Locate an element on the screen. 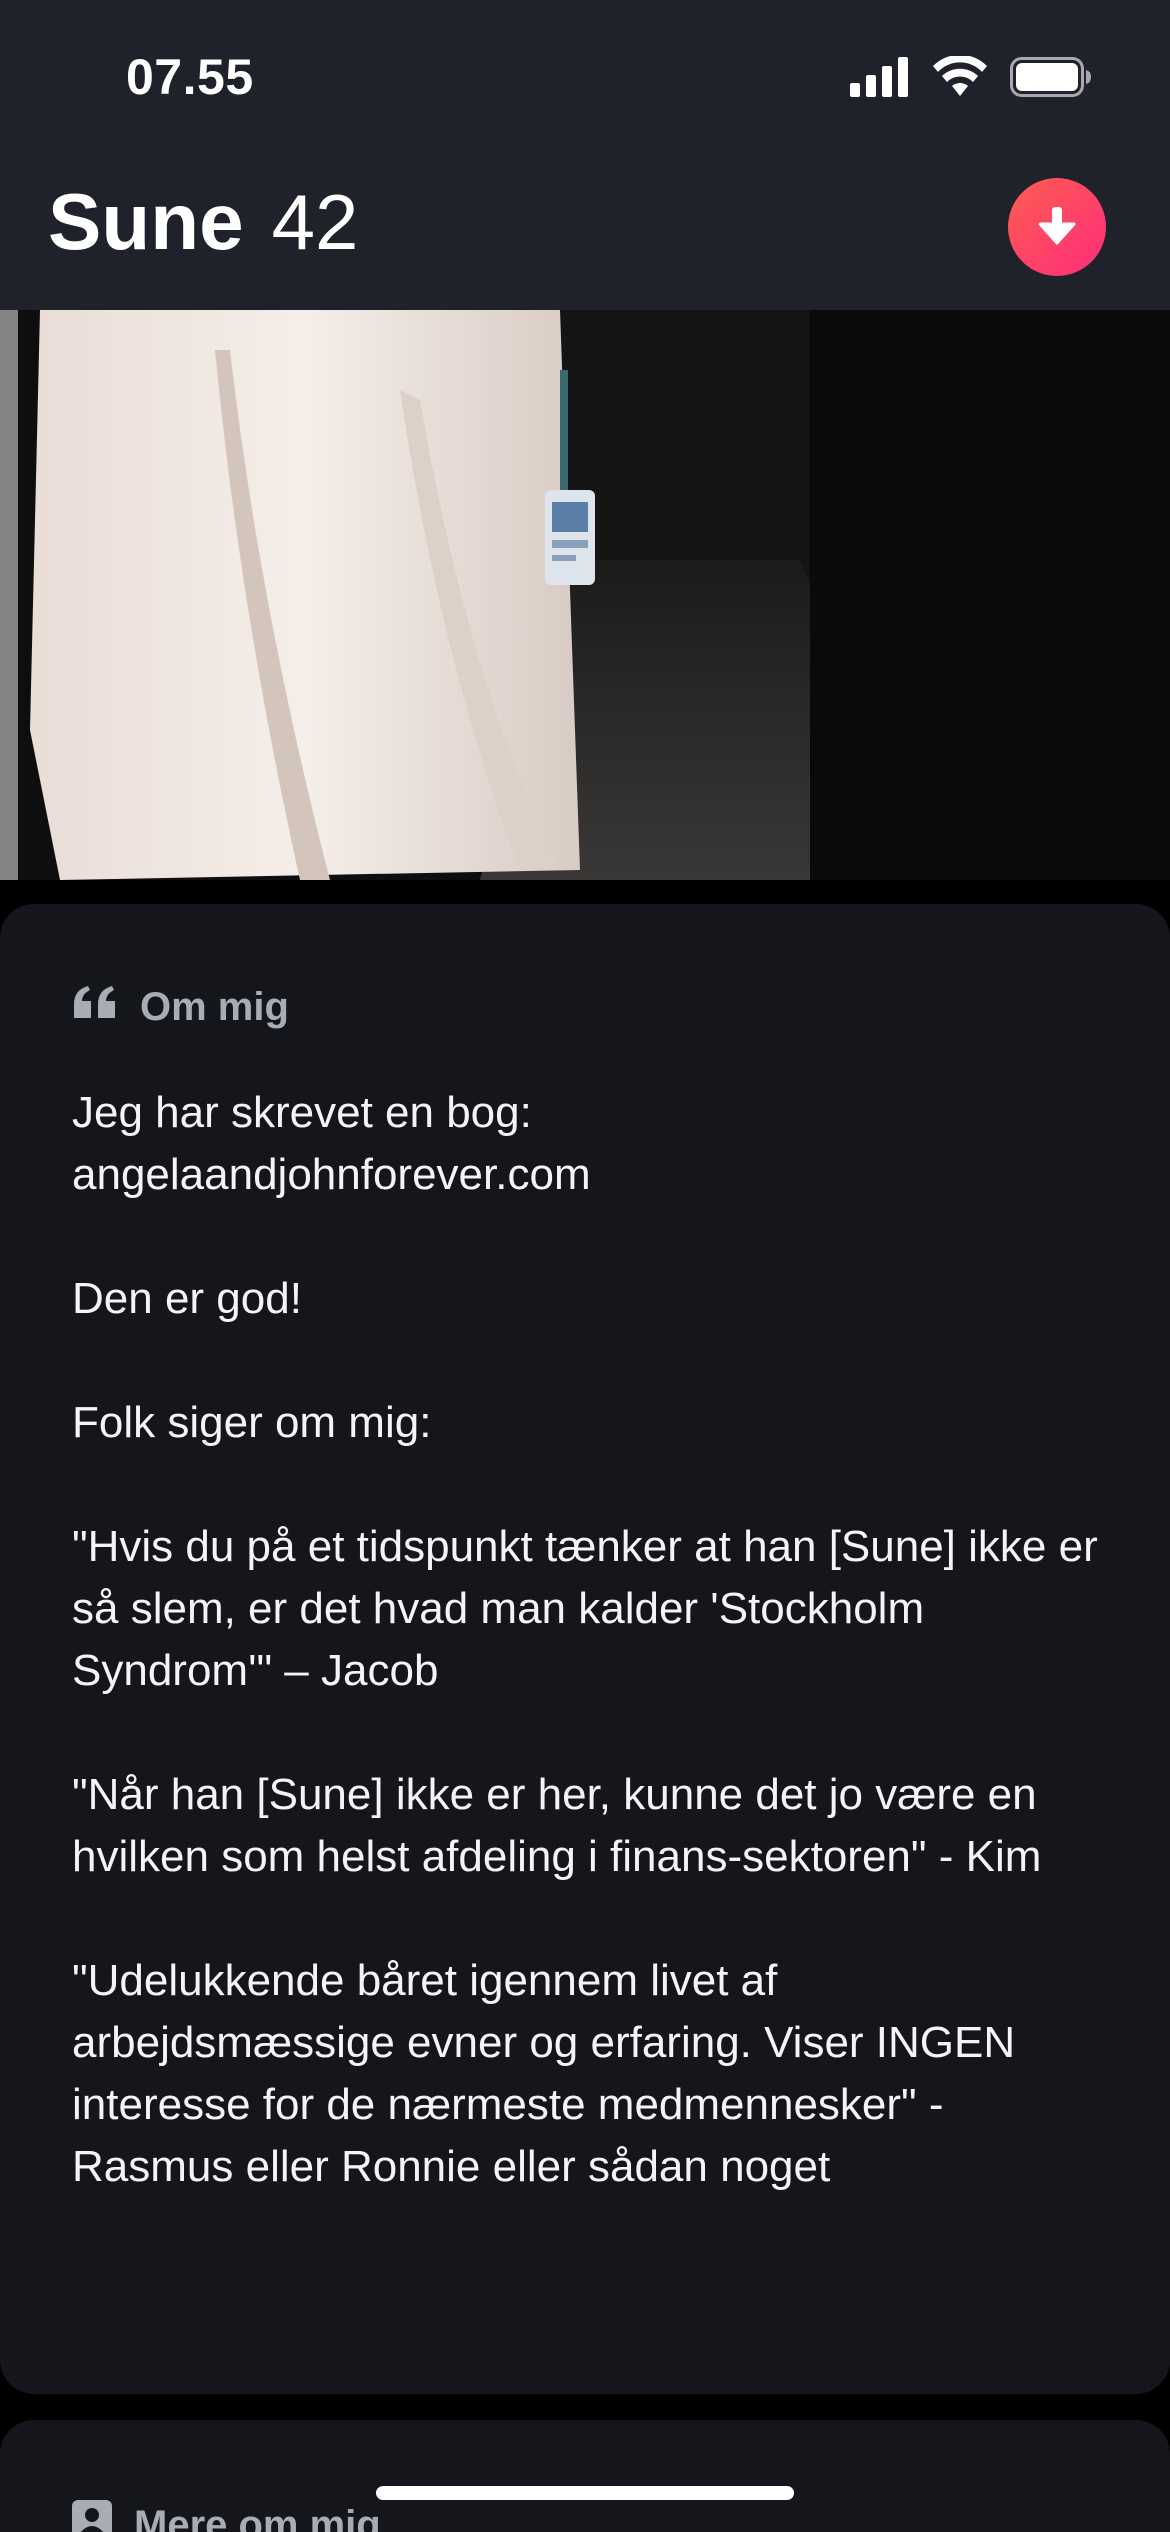 This screenshot has height=2532, width=1170. cellular-signal-icon is located at coordinates (880, 79).